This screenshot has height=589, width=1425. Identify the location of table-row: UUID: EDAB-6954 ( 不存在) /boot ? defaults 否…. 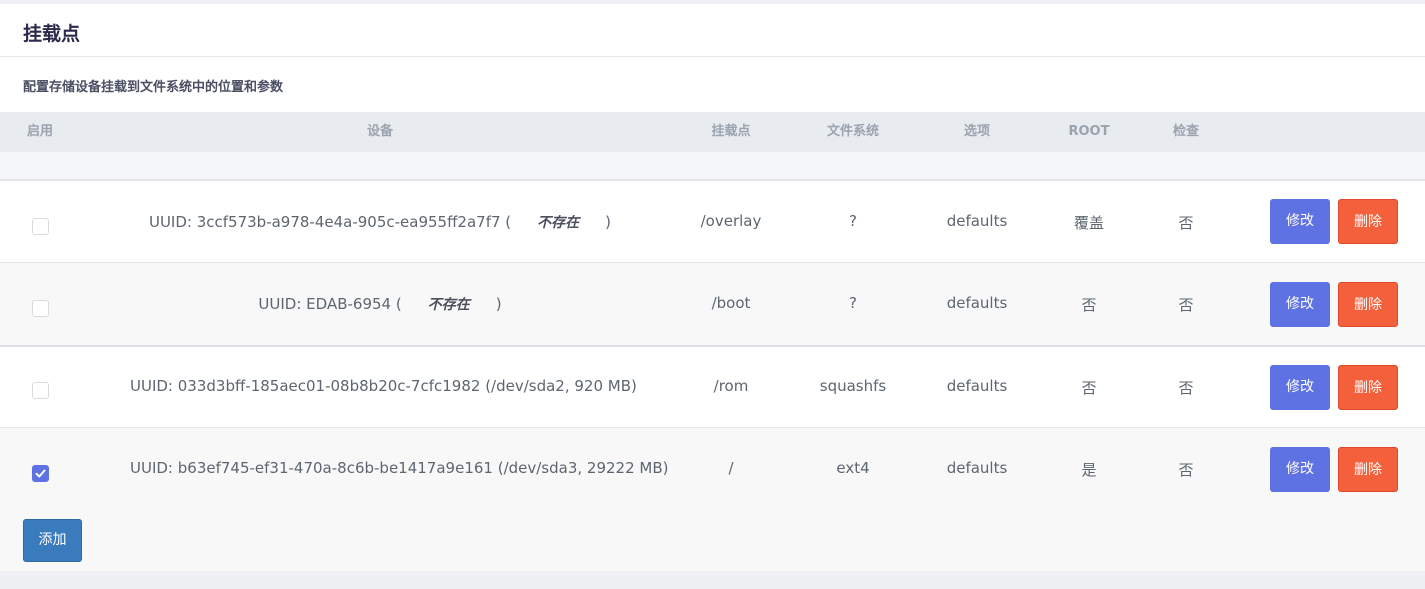
(712, 303).